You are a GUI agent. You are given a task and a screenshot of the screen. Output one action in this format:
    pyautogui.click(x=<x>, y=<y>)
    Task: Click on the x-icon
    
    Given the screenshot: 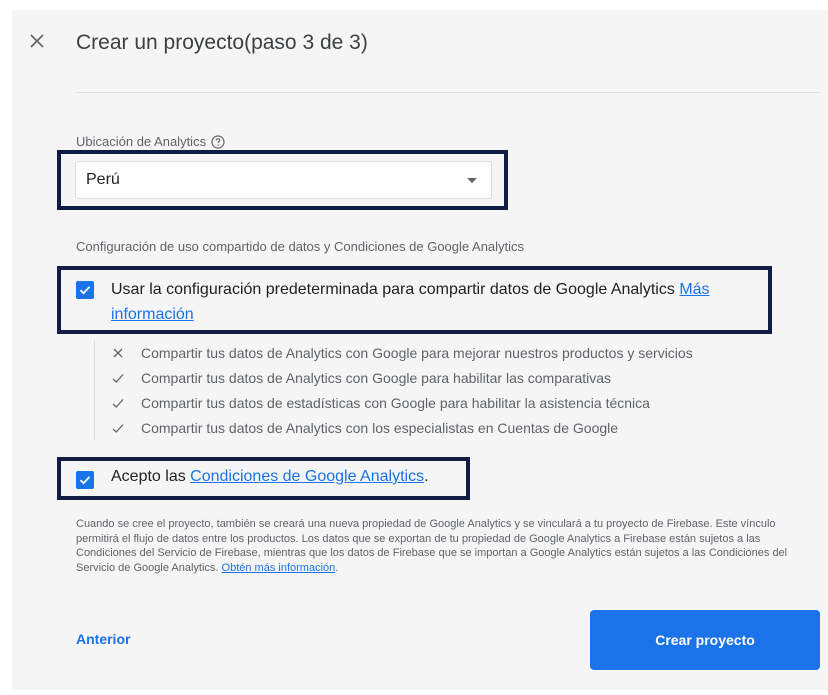 What is the action you would take?
    pyautogui.click(x=118, y=353)
    